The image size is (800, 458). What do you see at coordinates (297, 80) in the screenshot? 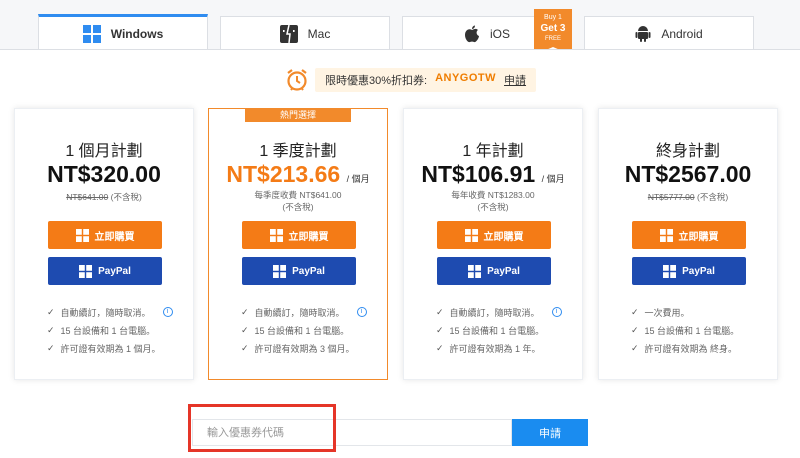
I see `alarm-clock-icon` at bounding box center [297, 80].